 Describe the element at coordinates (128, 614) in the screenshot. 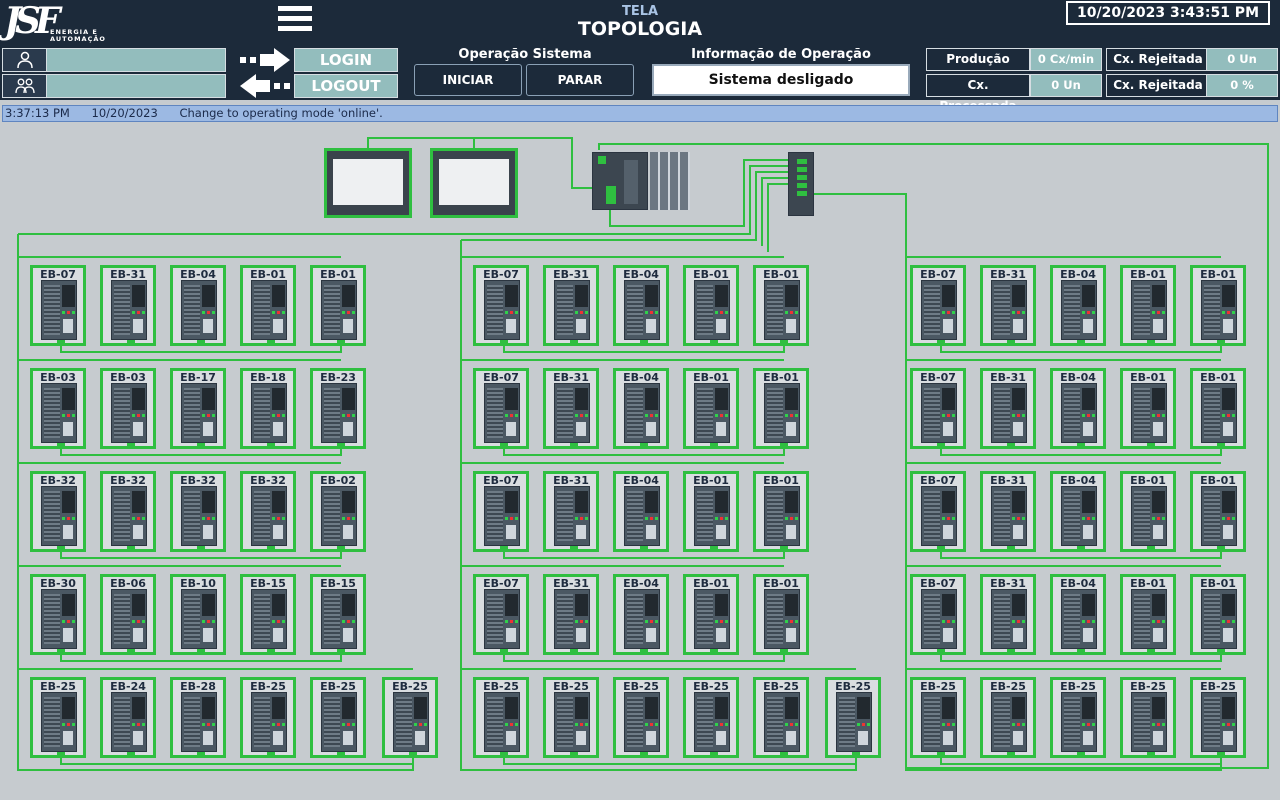

I see `drive-unit: EB-06` at that location.